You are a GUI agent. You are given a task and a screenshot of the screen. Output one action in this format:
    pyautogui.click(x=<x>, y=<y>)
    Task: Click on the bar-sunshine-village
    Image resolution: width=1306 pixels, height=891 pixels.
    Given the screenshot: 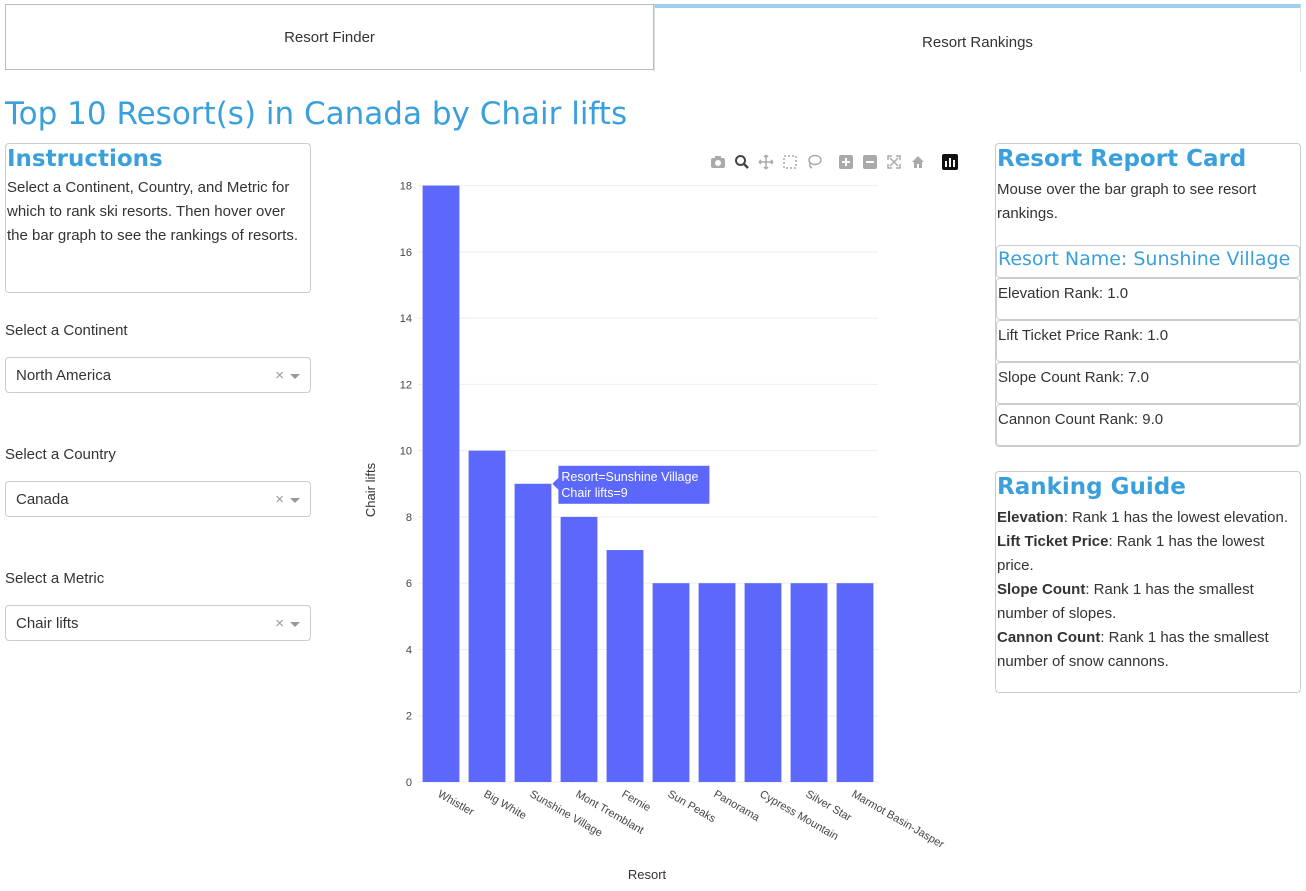 What is the action you would take?
    pyautogui.click(x=533, y=632)
    